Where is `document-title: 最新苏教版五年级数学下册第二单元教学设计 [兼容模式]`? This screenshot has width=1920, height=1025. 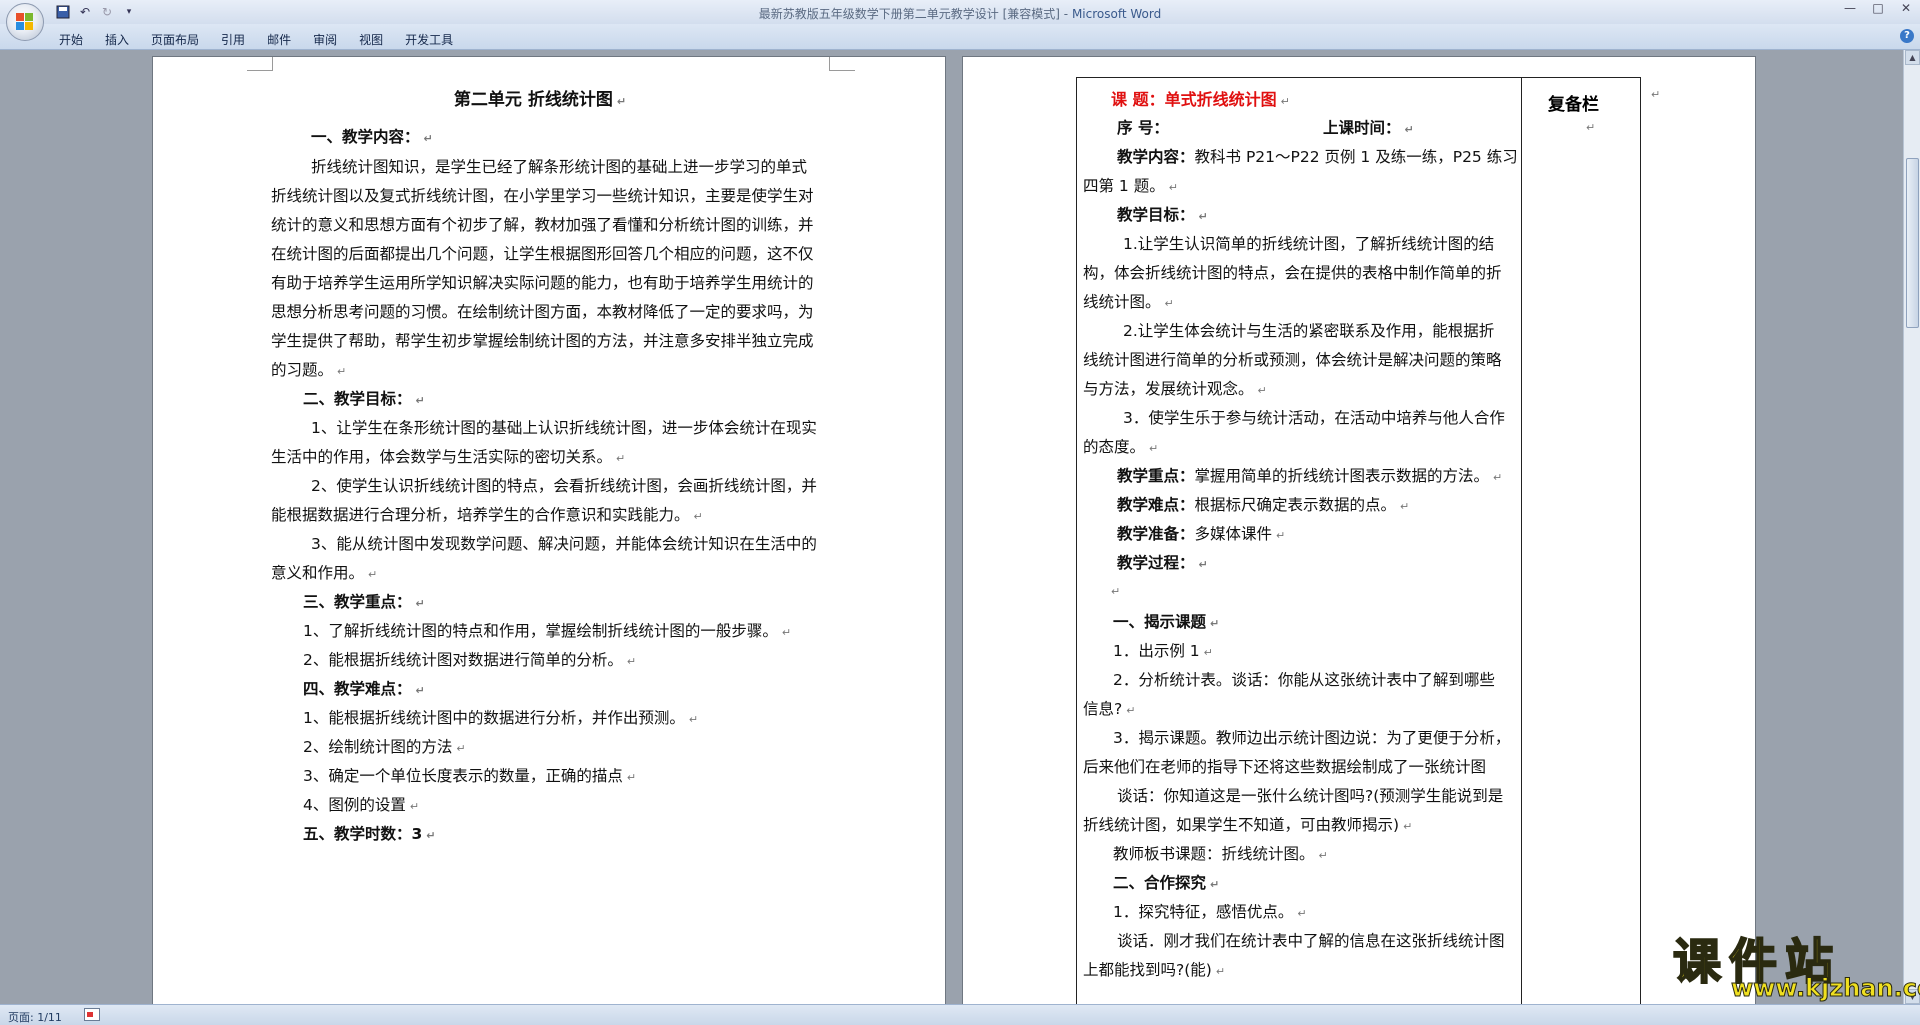
document-title: 最新苏教版五年级数学下册第二单元教学设计 [兼容模式] is located at coordinates (909, 14).